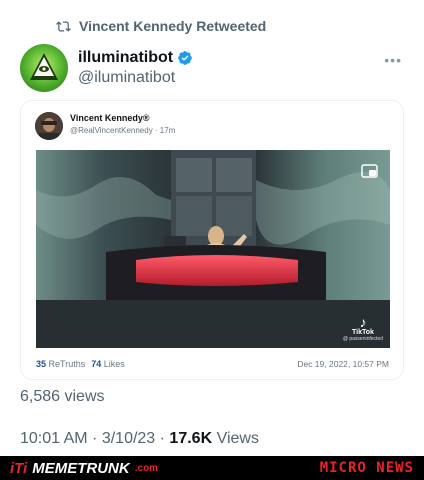  Describe the element at coordinates (185, 58) in the screenshot. I see `verified-badge-icon` at that location.